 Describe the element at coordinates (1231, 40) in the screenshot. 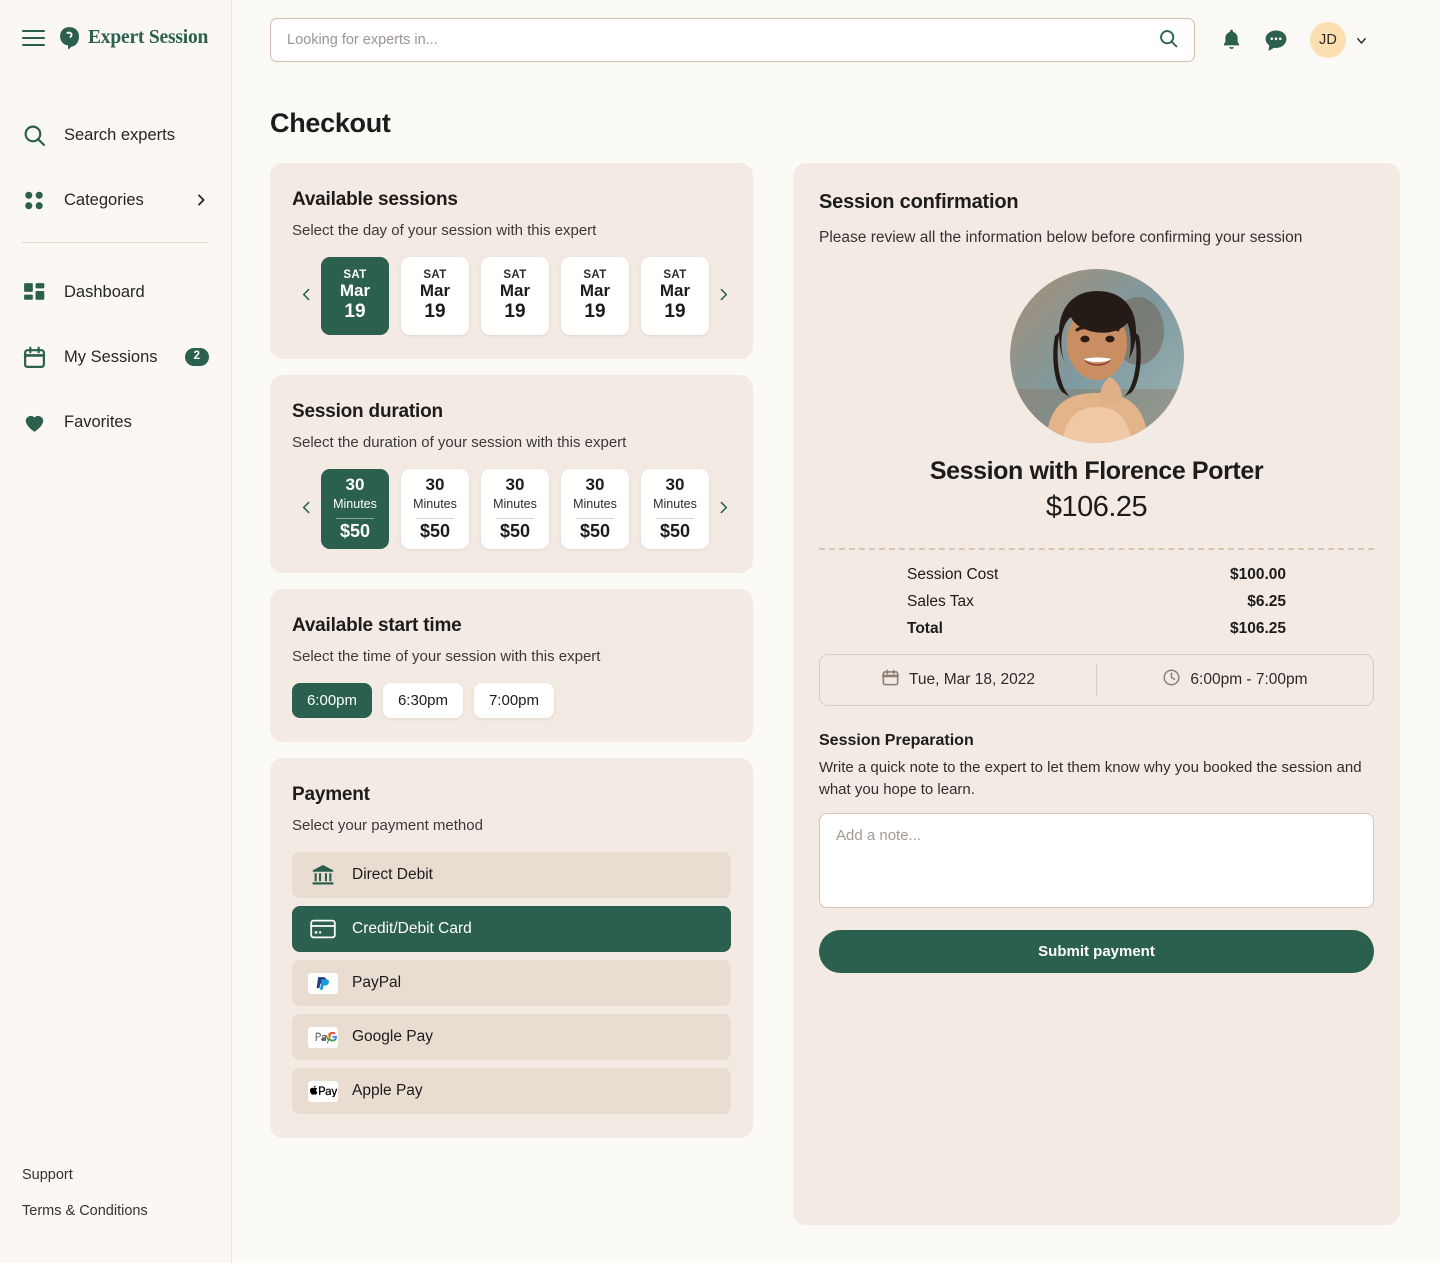

I see `bell-icon` at that location.